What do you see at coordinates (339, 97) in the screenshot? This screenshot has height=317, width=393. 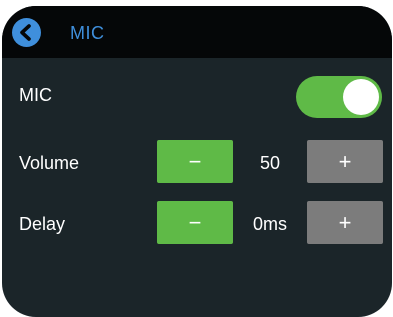 I see `mic-toggle` at bounding box center [339, 97].